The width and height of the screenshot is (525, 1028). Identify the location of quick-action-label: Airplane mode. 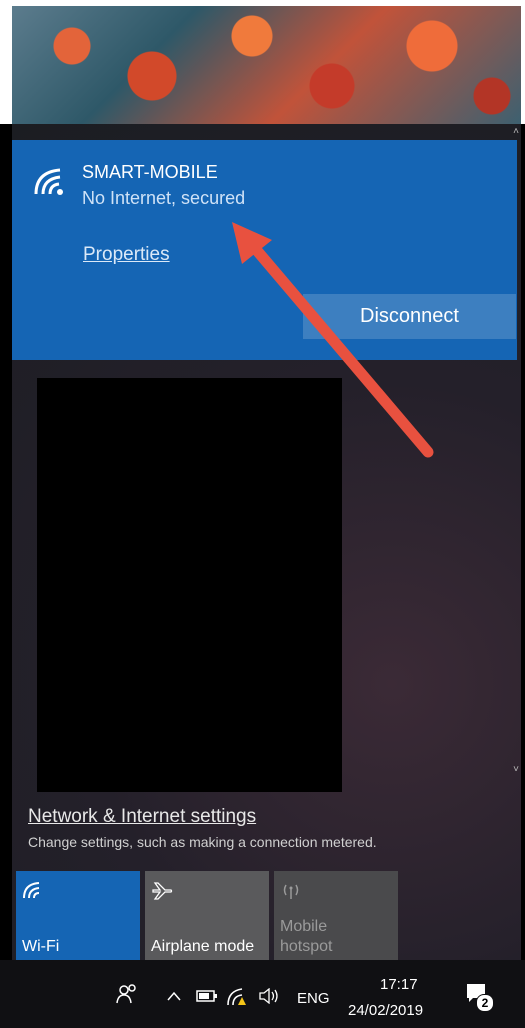
(203, 946).